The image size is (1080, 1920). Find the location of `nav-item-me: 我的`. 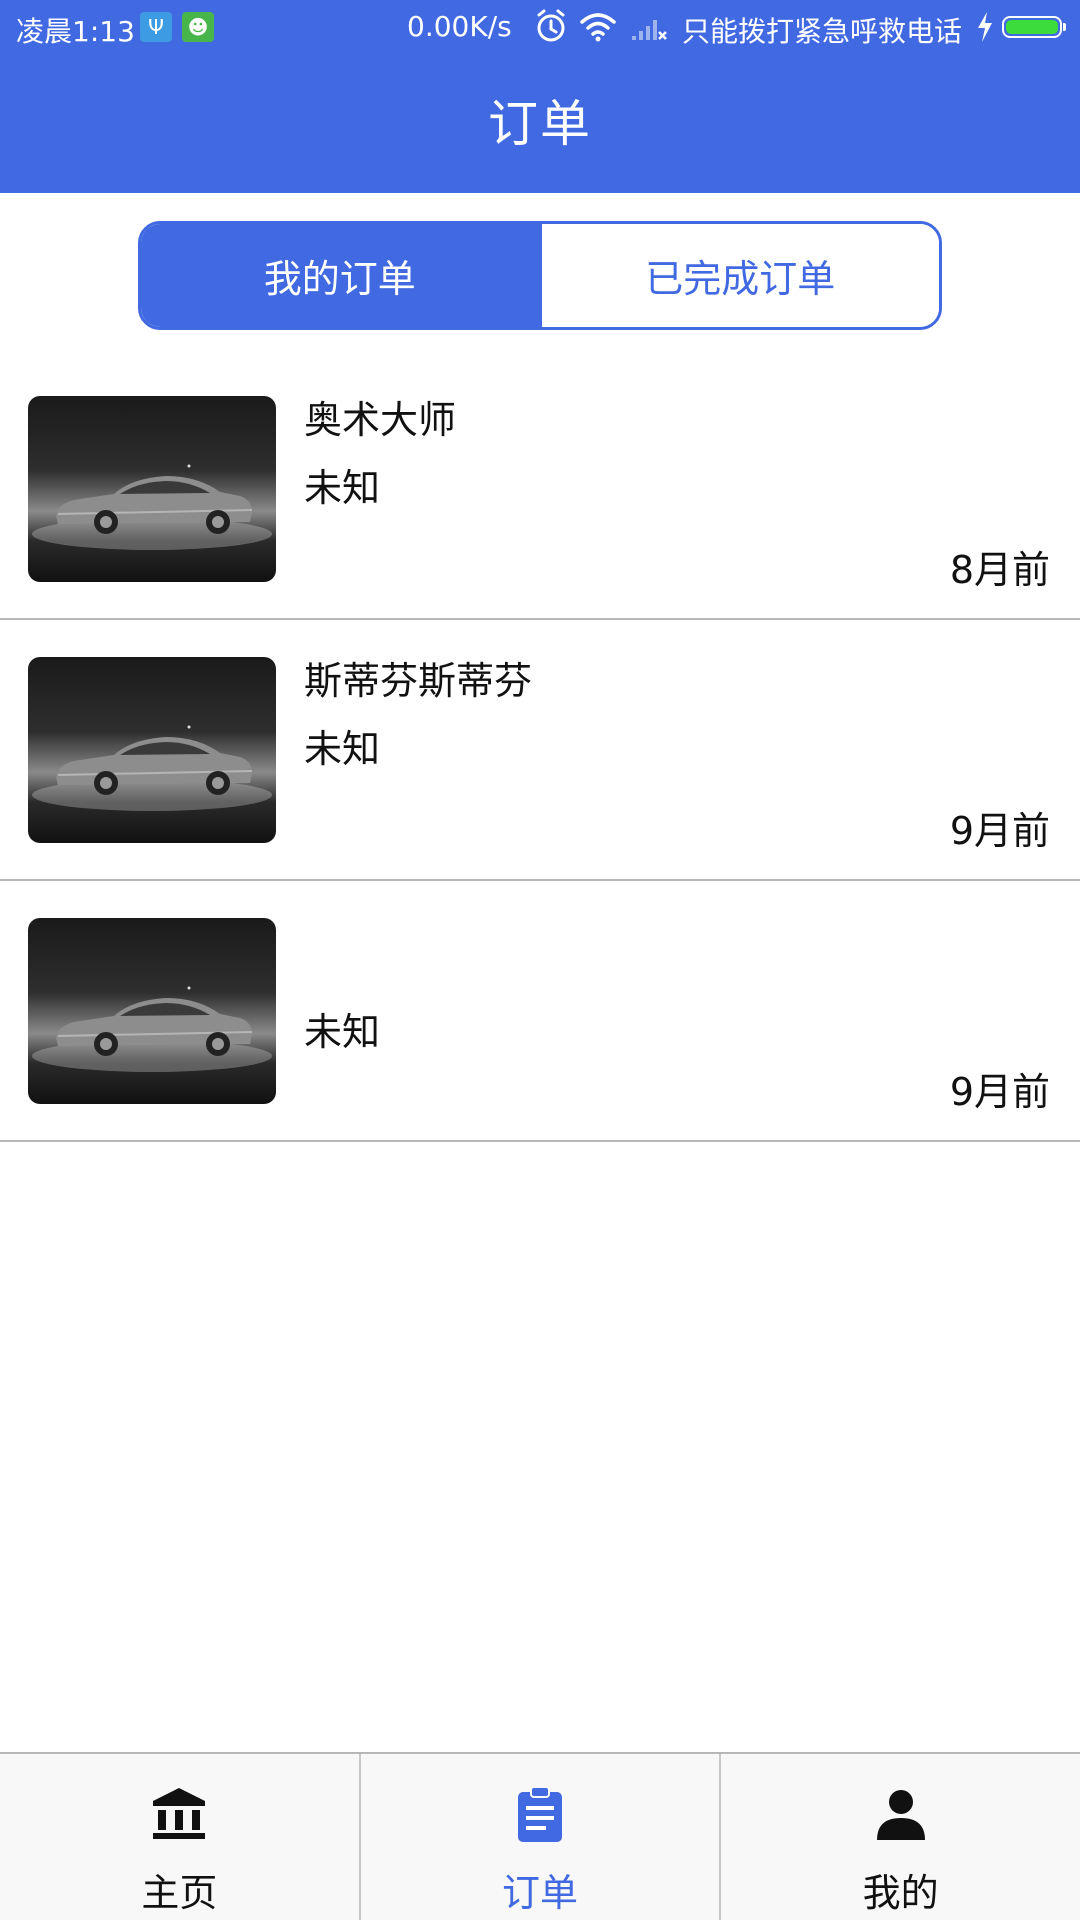

nav-item-me: 我的 is located at coordinates (899, 1837).